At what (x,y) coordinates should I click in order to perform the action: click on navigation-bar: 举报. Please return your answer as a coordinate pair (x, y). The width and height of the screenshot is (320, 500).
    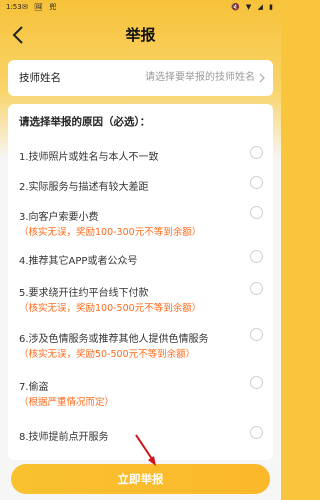
    Looking at the image, I should click on (140, 35).